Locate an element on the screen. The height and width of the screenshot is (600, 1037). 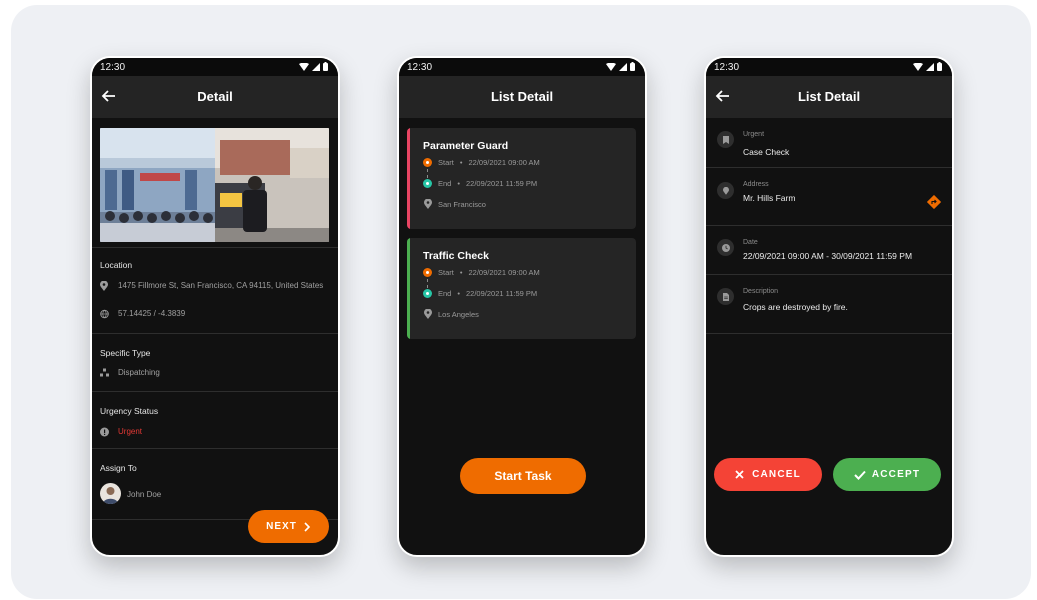
user-avatar-icon is located at coordinates (110, 495).